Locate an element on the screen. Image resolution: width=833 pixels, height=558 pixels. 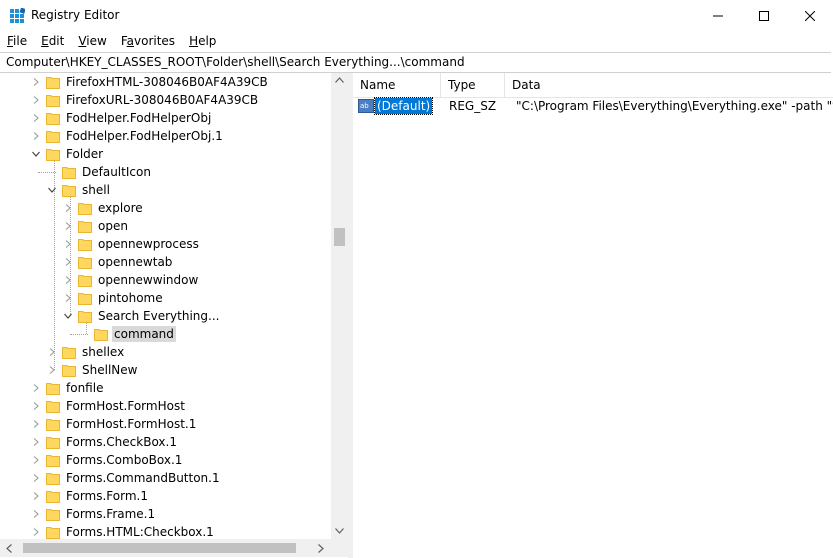
tree-item-command: command is located at coordinates (165, 334).